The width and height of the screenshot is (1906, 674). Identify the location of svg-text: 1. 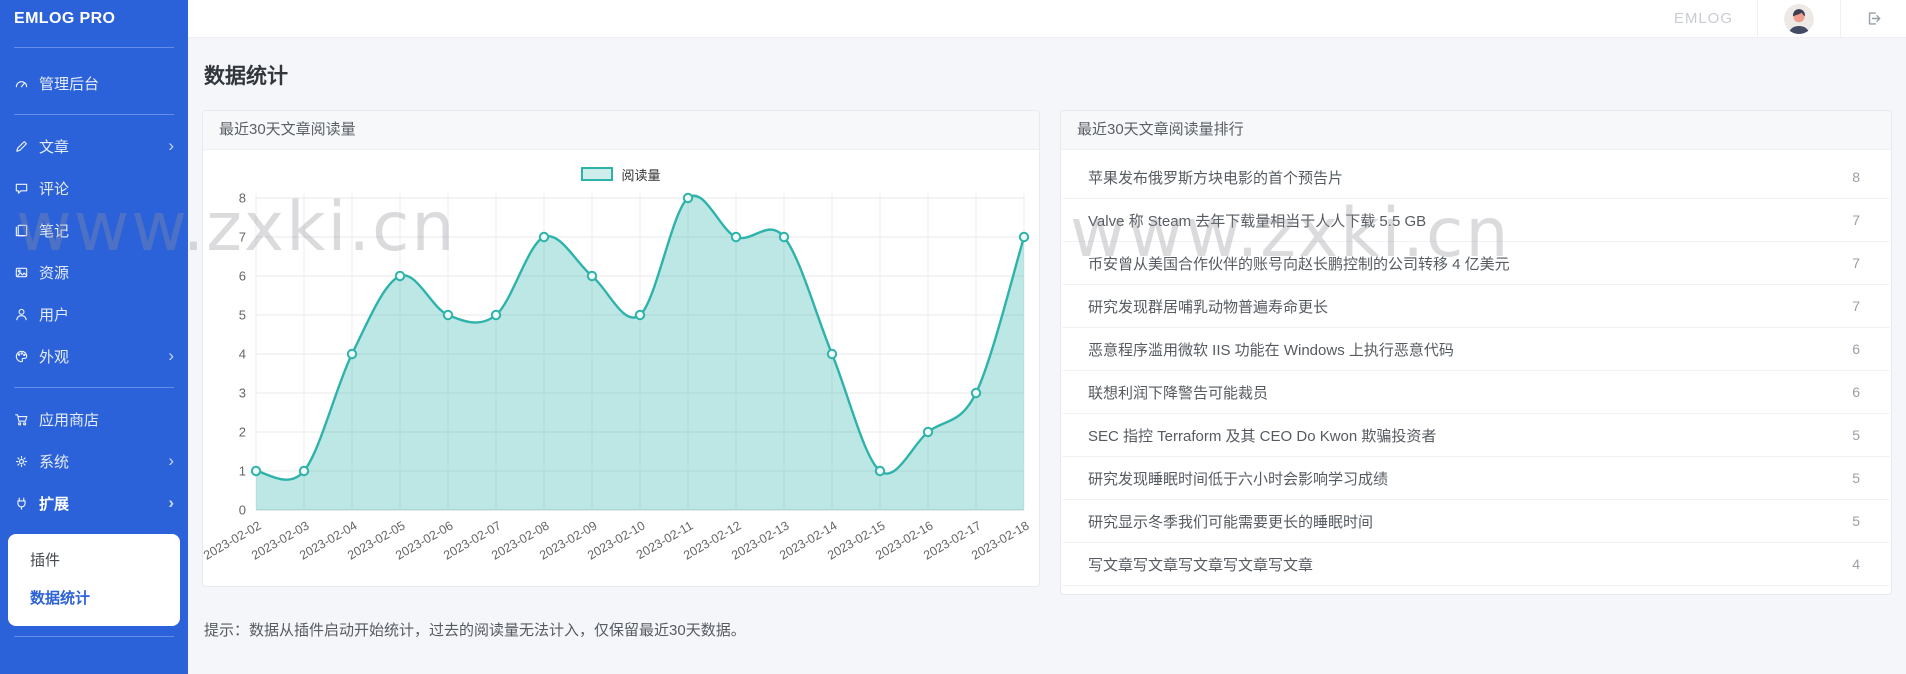
(242, 471).